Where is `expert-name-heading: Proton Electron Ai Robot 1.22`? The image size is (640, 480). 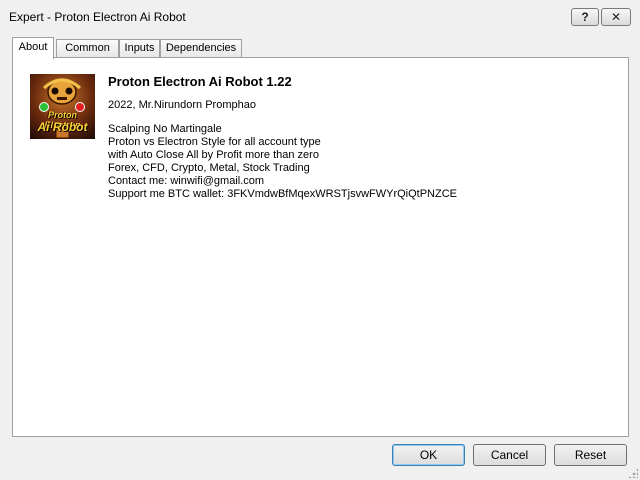 expert-name-heading: Proton Electron Ai Robot 1.22 is located at coordinates (200, 81).